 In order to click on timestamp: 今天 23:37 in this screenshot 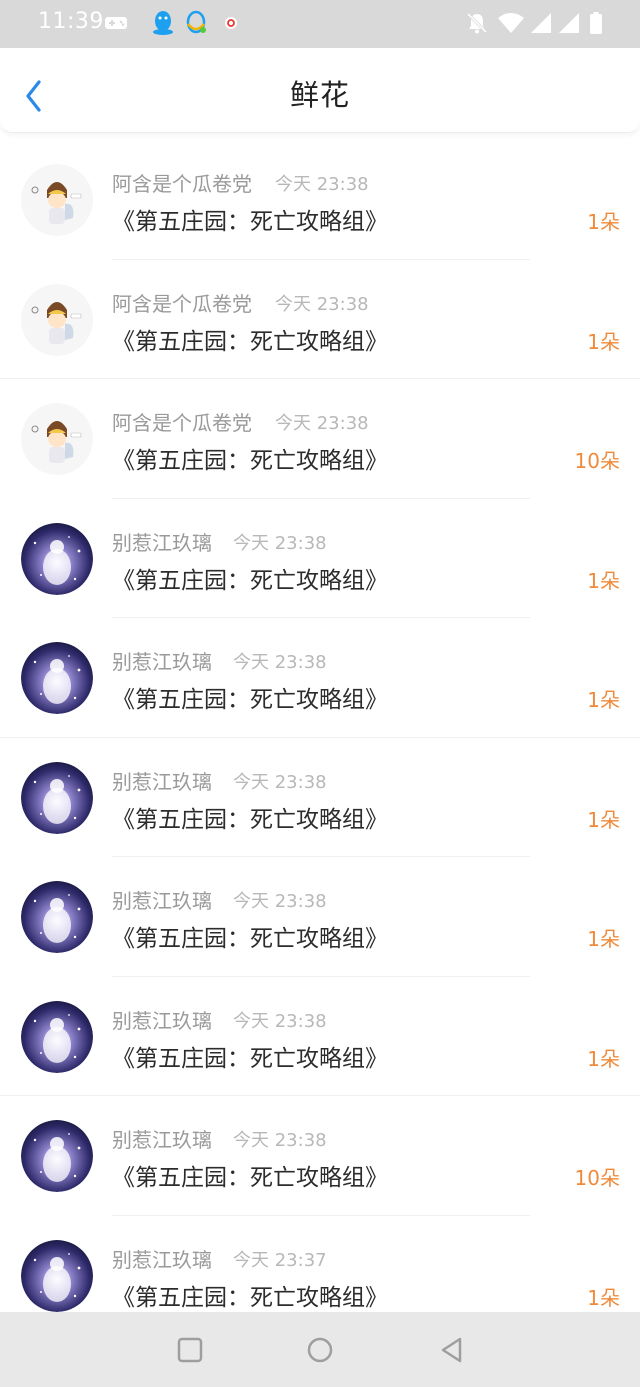, I will do `click(280, 1260)`.